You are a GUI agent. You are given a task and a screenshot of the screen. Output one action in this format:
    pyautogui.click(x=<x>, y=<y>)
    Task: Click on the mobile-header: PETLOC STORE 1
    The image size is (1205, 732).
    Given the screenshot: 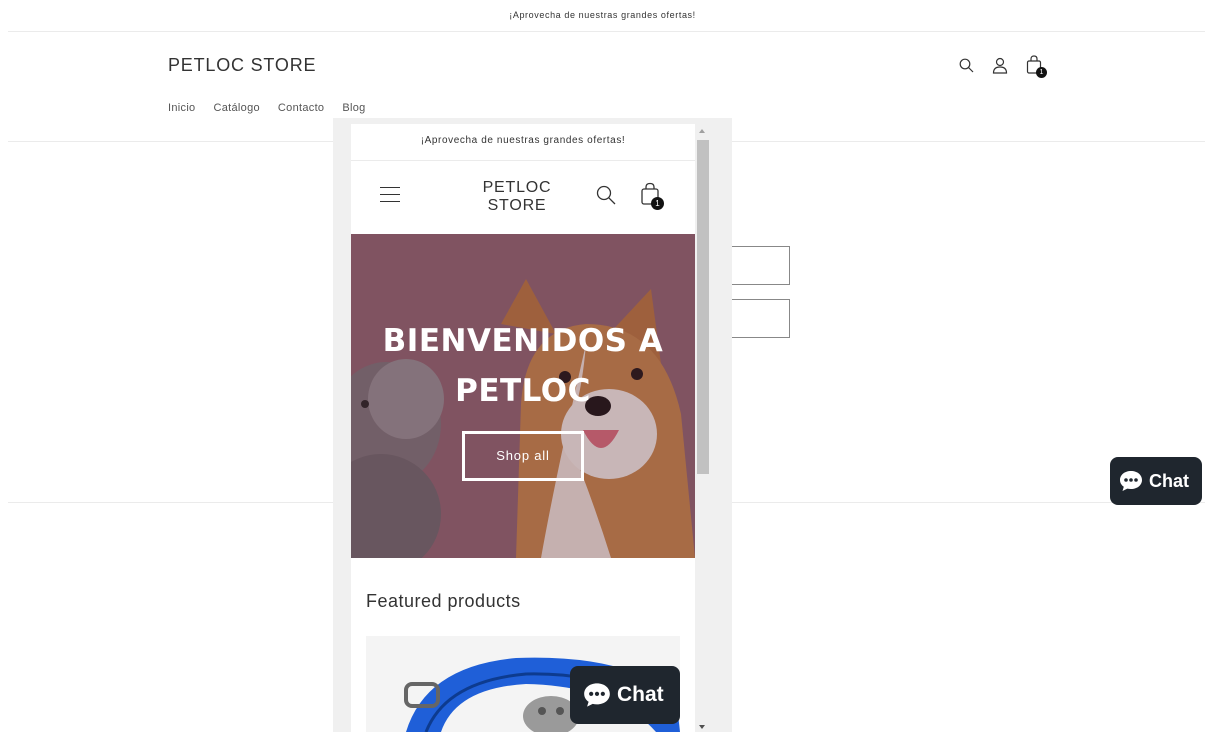 What is the action you would take?
    pyautogui.click(x=523, y=197)
    